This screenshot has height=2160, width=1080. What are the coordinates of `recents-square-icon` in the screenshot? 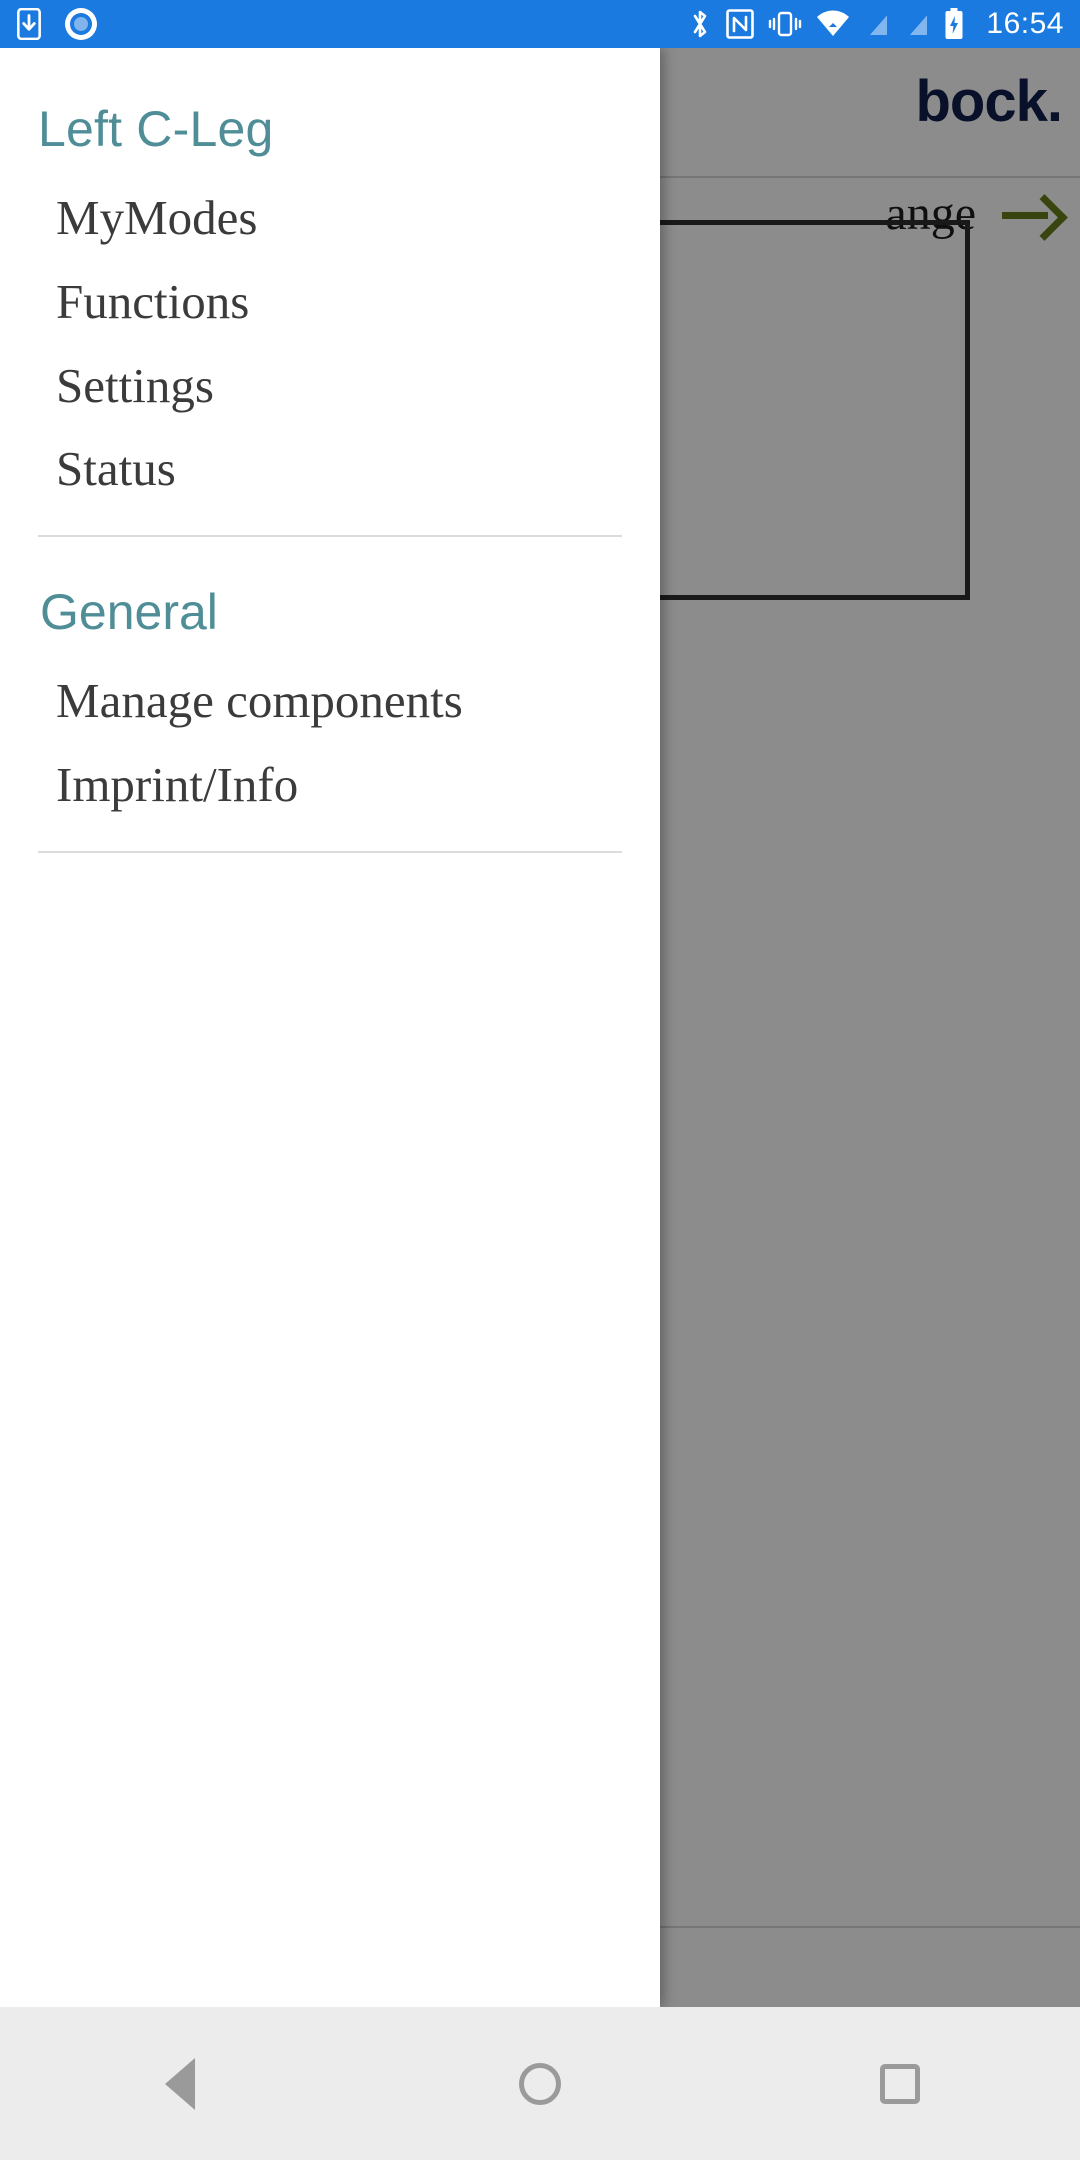 It's located at (900, 2083).